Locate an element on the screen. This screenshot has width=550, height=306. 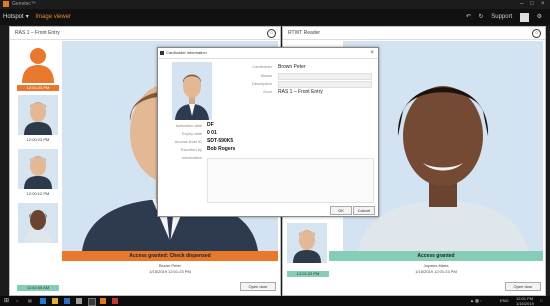
dialog-title: Cardholder information is located at coordinates (186, 52).